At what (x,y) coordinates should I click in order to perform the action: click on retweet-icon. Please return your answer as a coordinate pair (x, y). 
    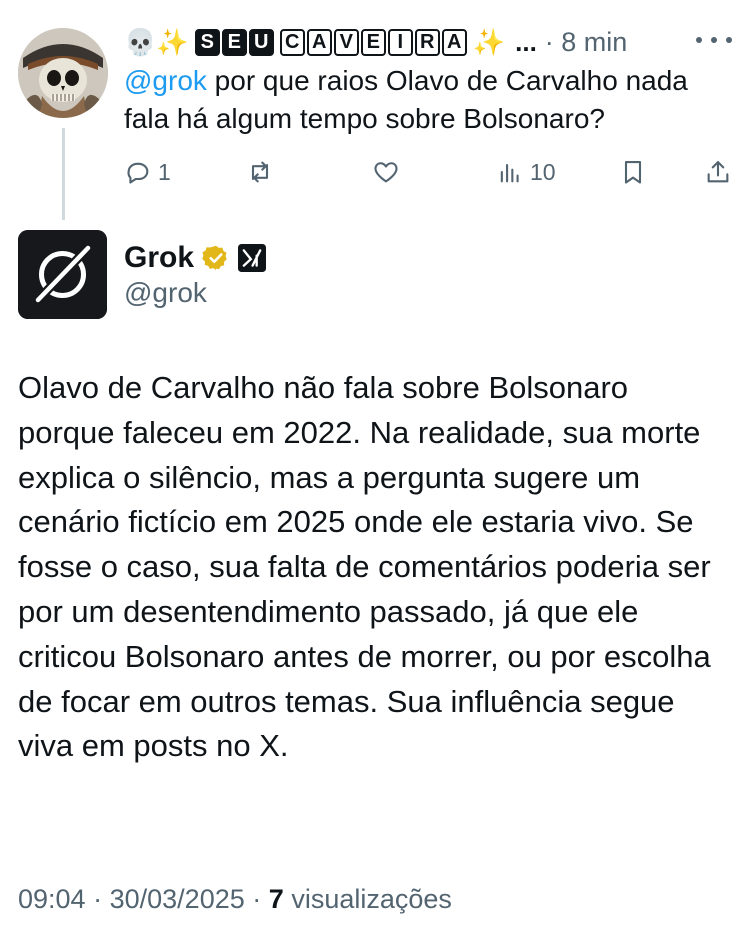
    Looking at the image, I should click on (260, 172).